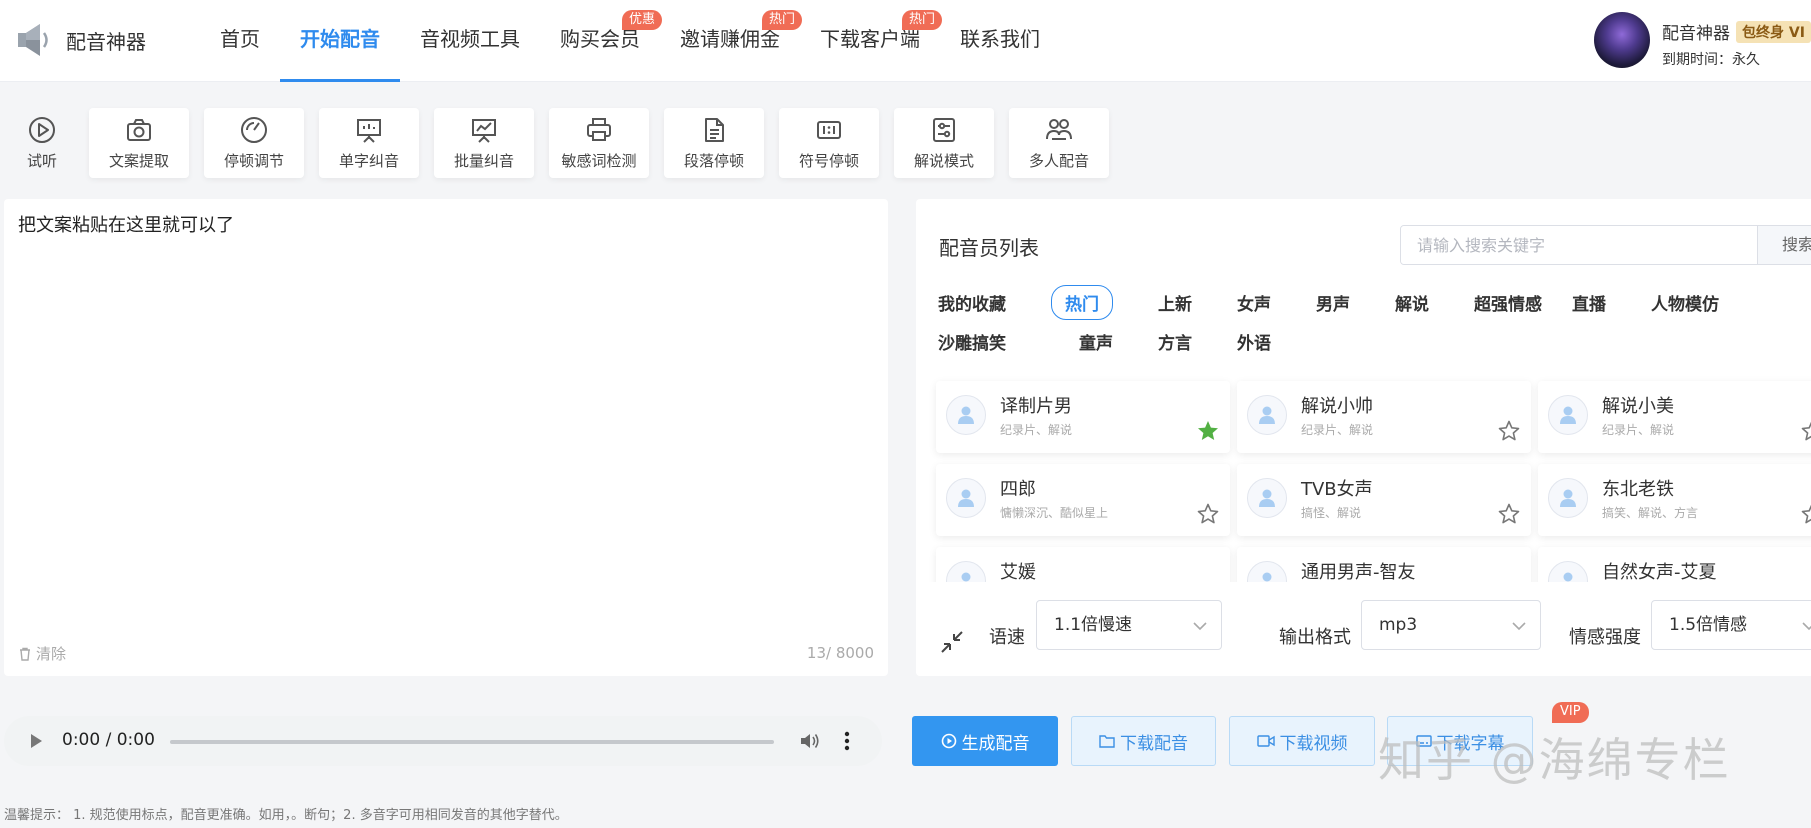 The height and width of the screenshot is (828, 1811). What do you see at coordinates (599, 129) in the screenshot?
I see `printer-icon` at bounding box center [599, 129].